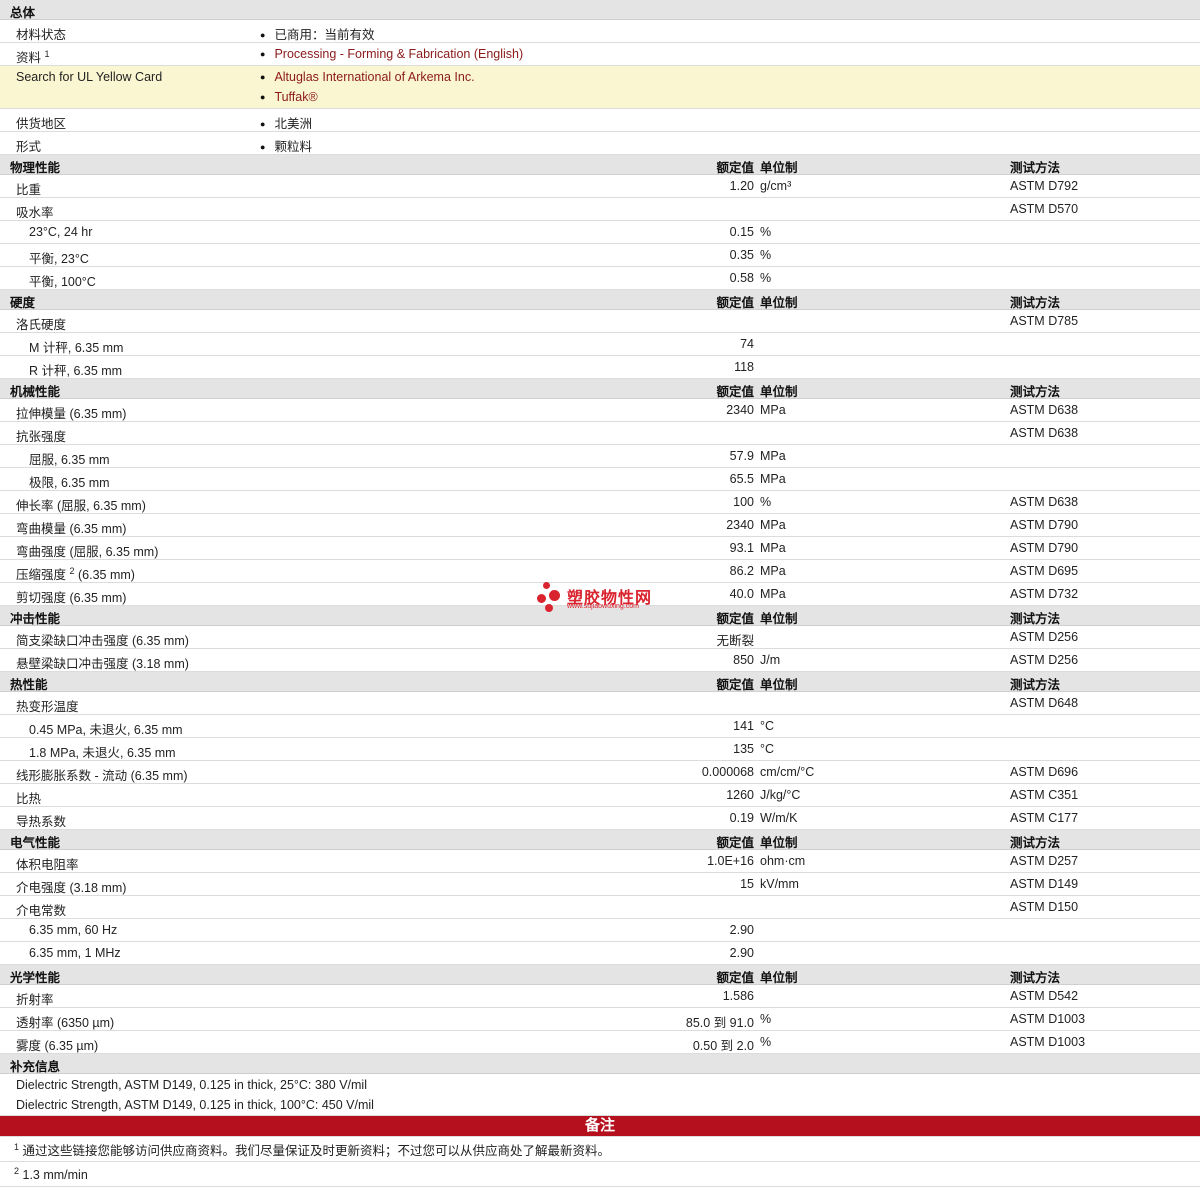 The image size is (1200, 1197). I want to click on general-label-text: 资料, so click(29, 58).